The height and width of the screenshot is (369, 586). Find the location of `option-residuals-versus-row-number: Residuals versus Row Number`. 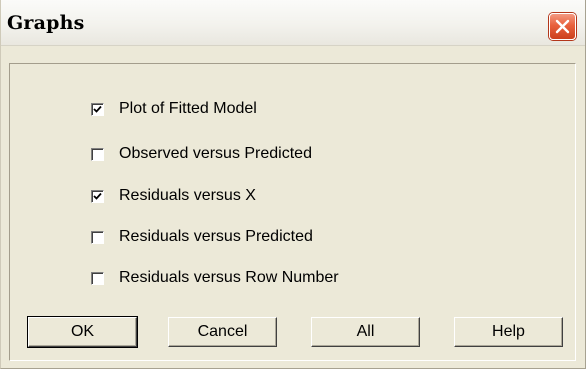

option-residuals-versus-row-number: Residuals versus Row Number is located at coordinates (215, 278).